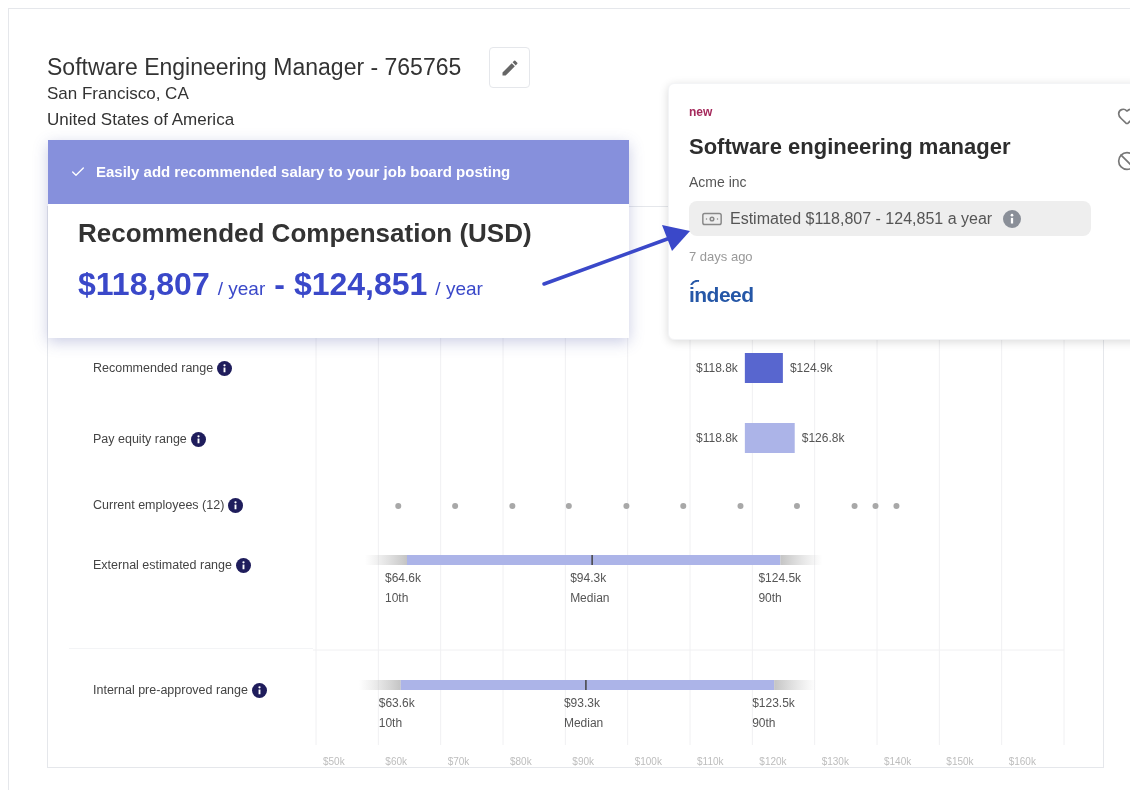  What do you see at coordinates (701, 112) in the screenshot?
I see `new-label: new` at bounding box center [701, 112].